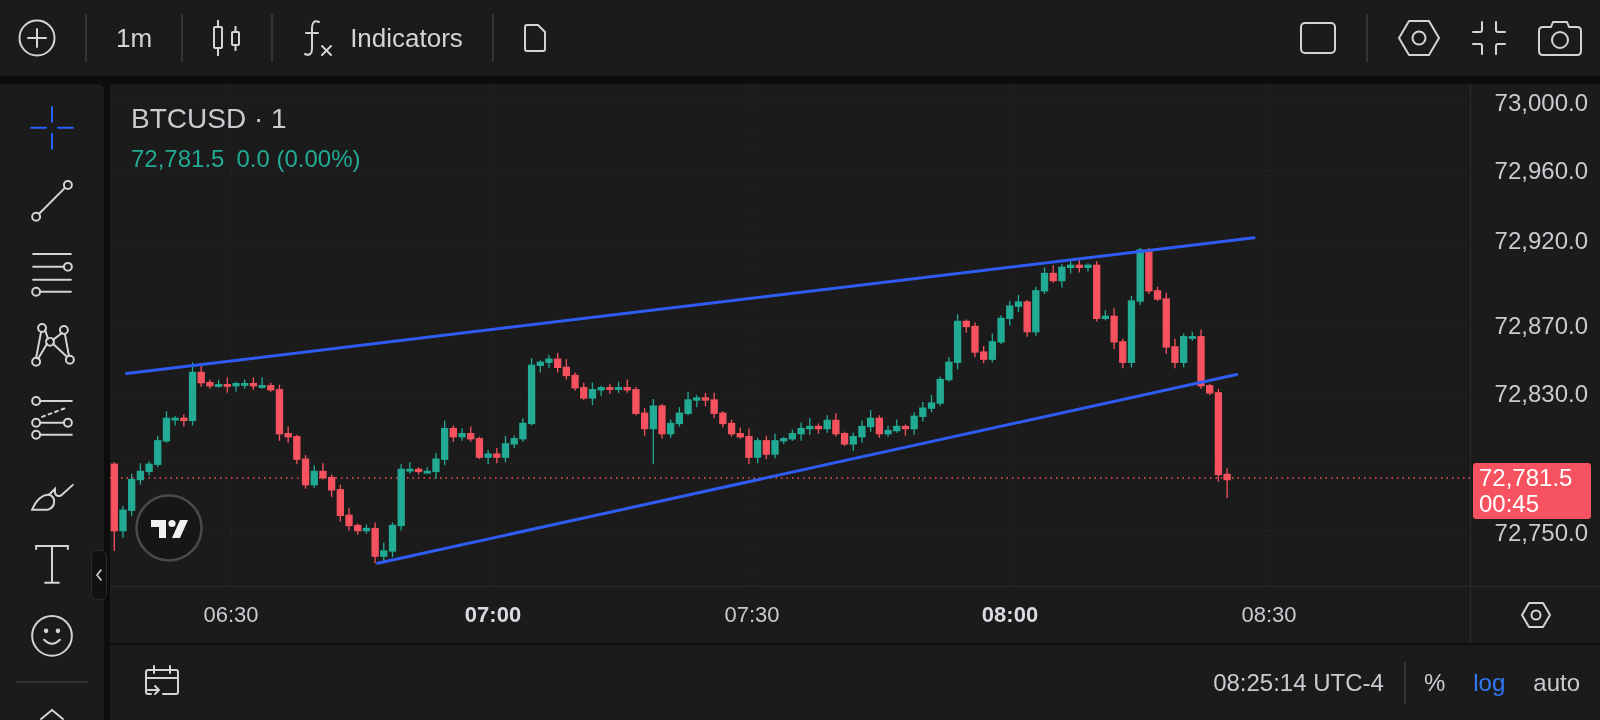  I want to click on price-label: 72,870.0, so click(1541, 326).